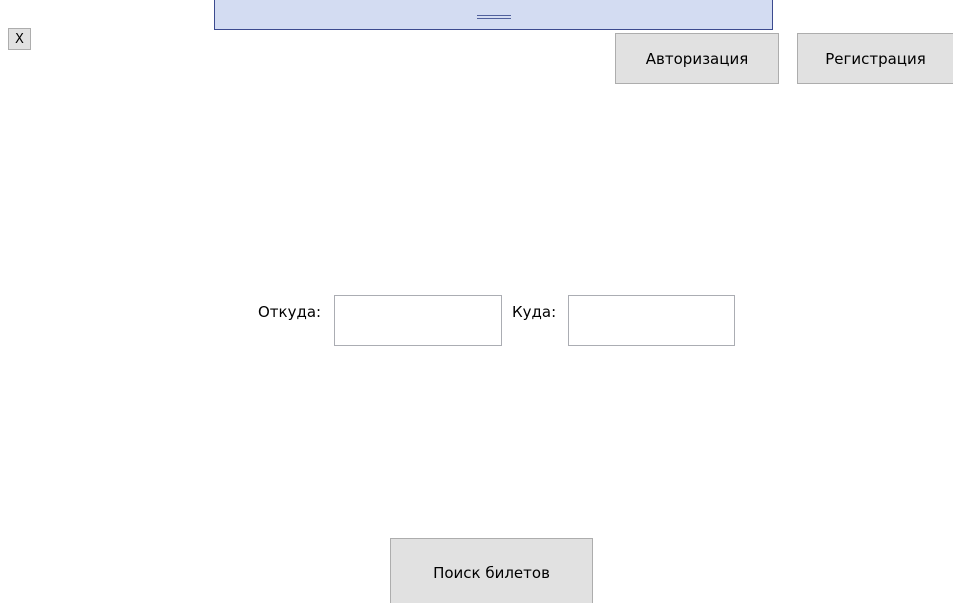 The height and width of the screenshot is (603, 953). I want to click on from-label: Откуда:, so click(290, 312).